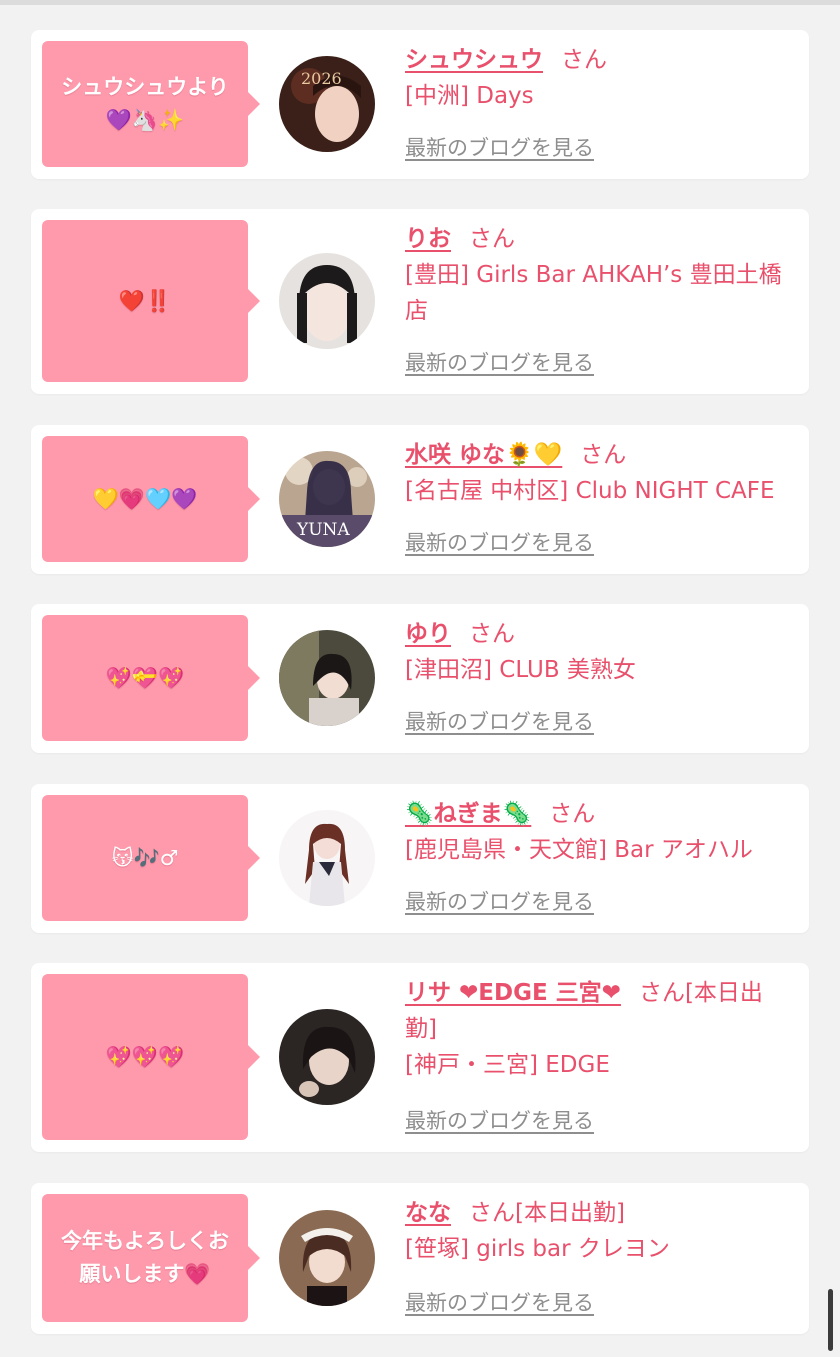  I want to click on message-bubble: 💖💝💖, so click(151, 678).